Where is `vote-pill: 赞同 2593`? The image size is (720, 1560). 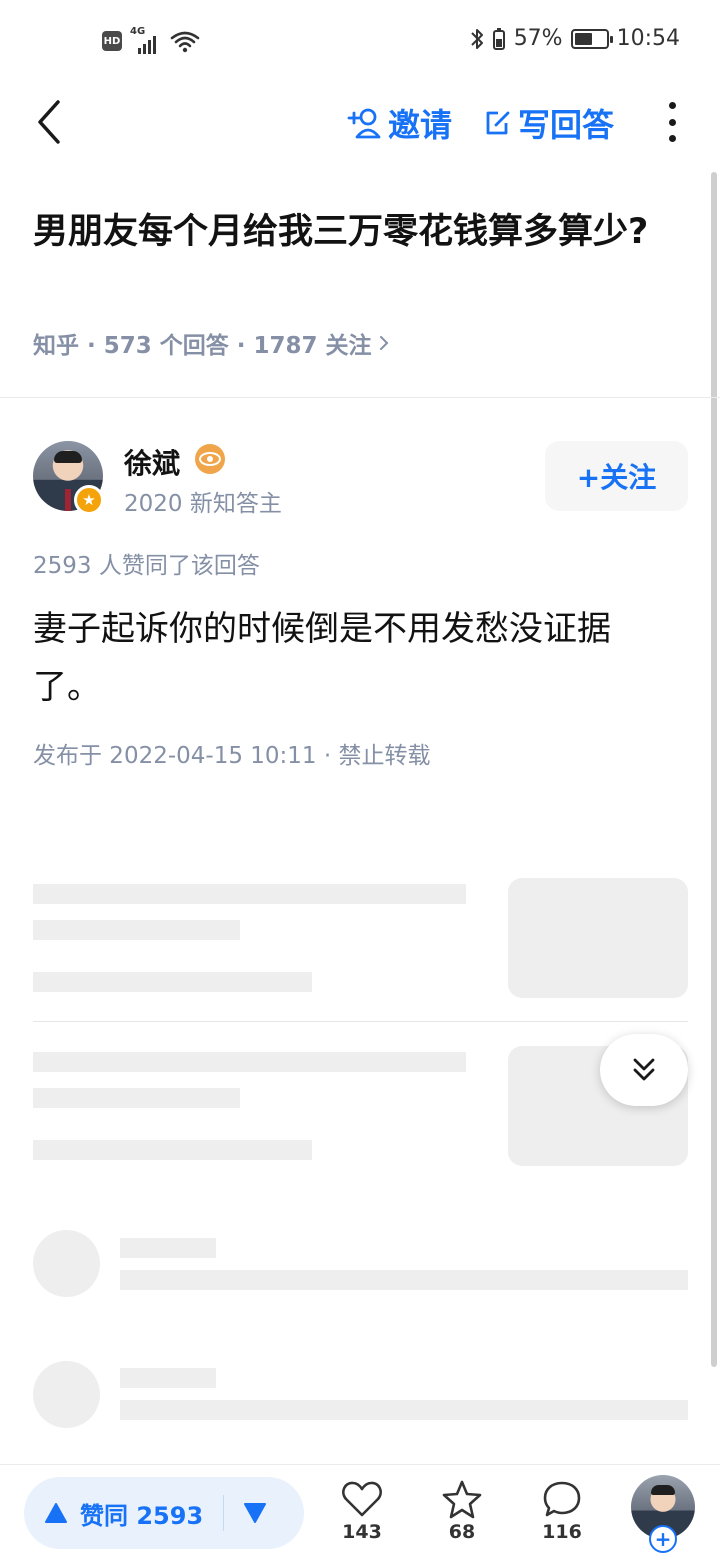
vote-pill: 赞同 2593 is located at coordinates (164, 1513).